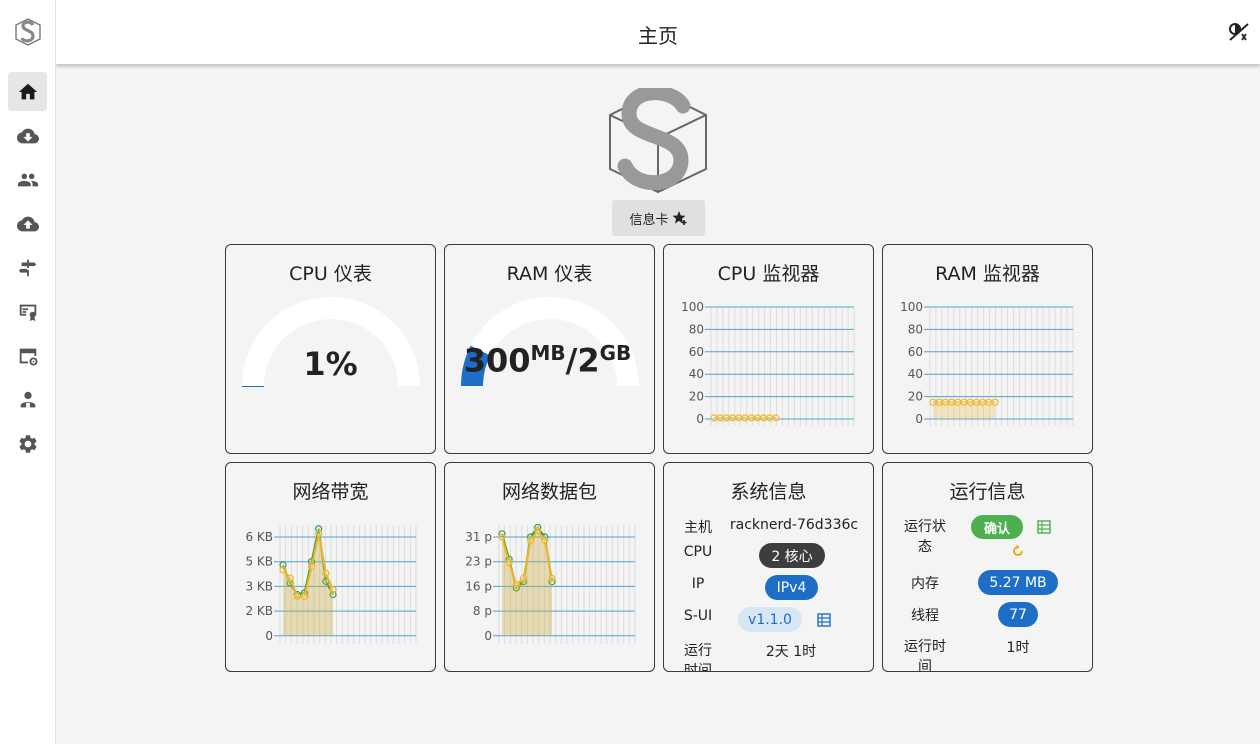  Describe the element at coordinates (658, 36) in the screenshot. I see `page-title: 主页` at that location.